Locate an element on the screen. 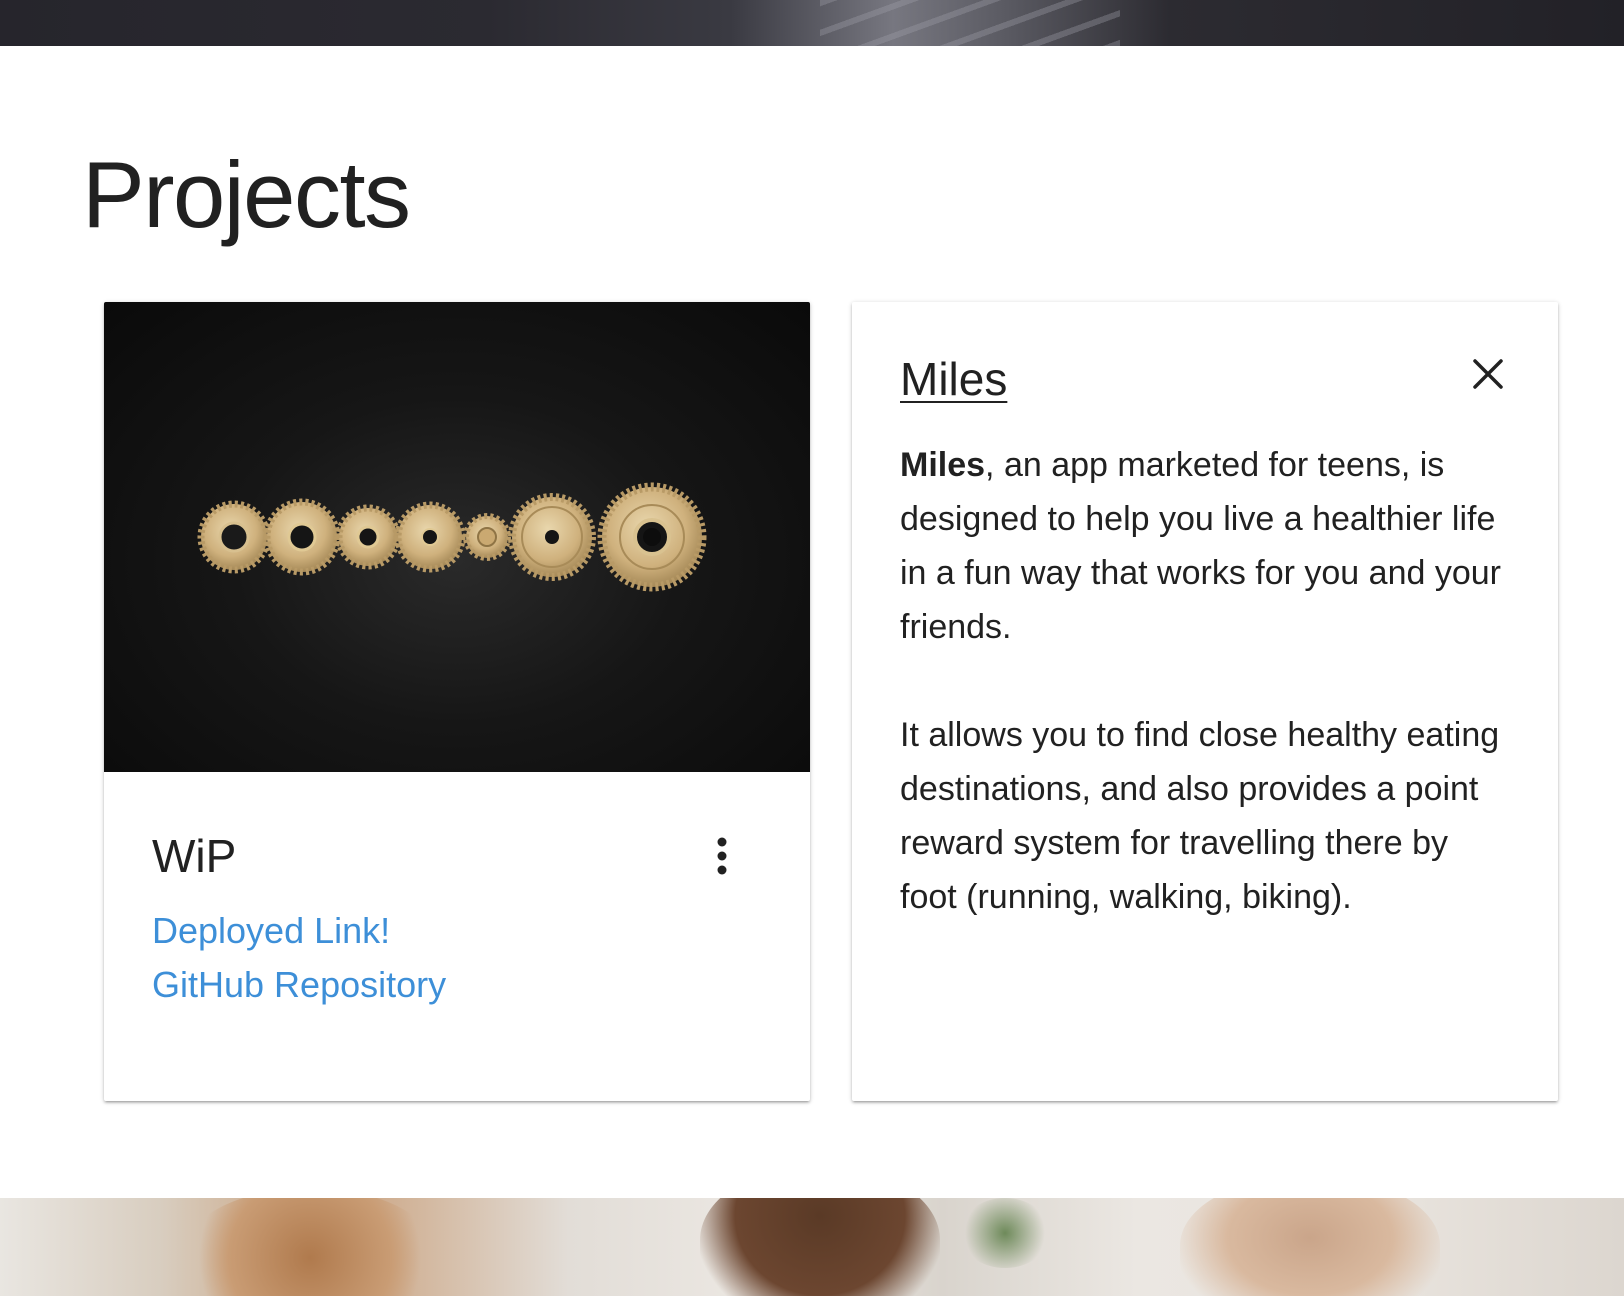 The image size is (1624, 1296). app-name-bold: Miles is located at coordinates (943, 465).